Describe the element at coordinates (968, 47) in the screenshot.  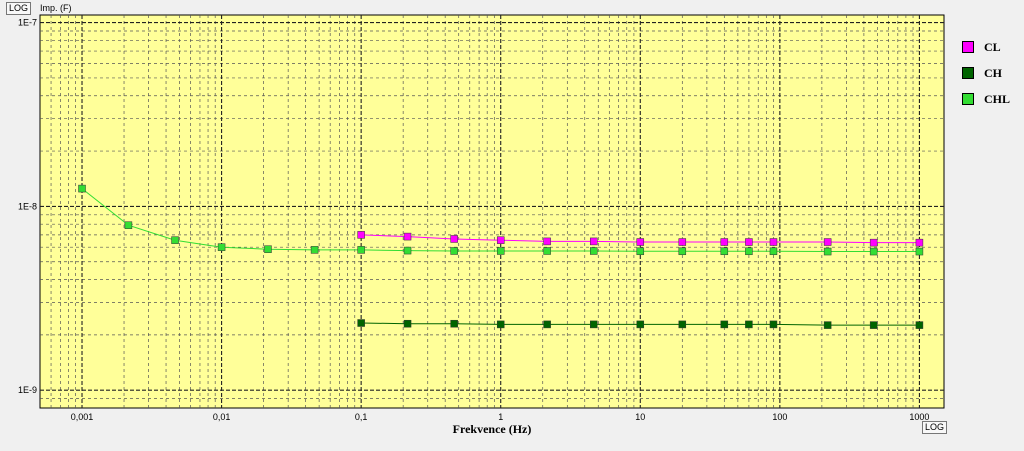
I see `legend-swatch-cl` at that location.